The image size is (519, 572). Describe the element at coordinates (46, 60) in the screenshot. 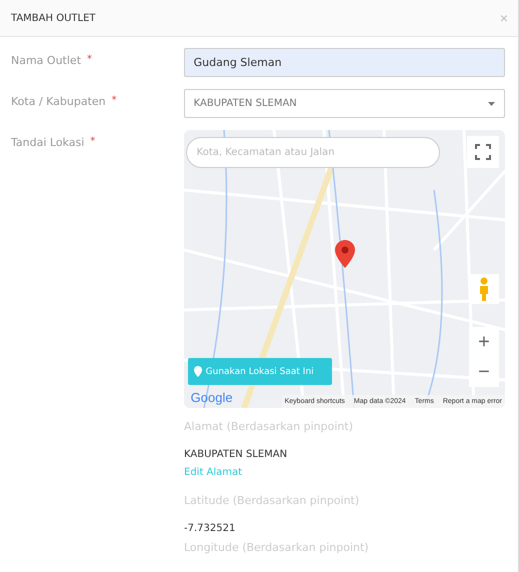

I see `field-label: Nama Outlet` at that location.